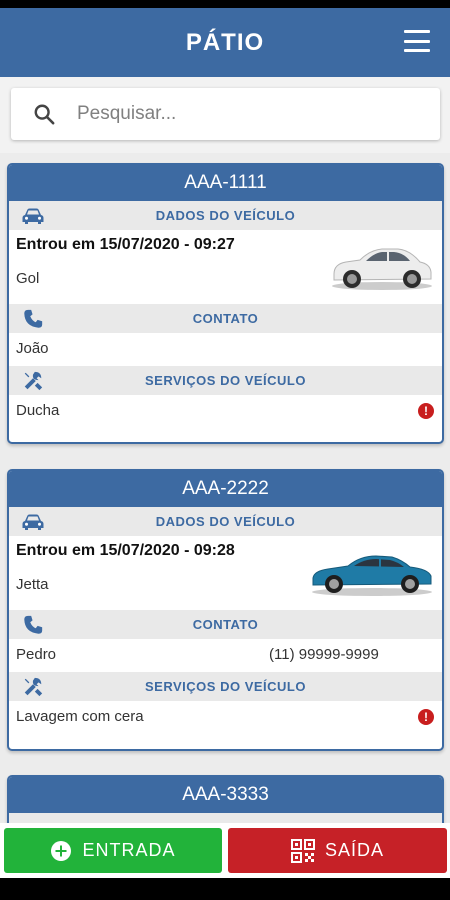  What do you see at coordinates (32, 348) in the screenshot?
I see `contact-name: João` at bounding box center [32, 348].